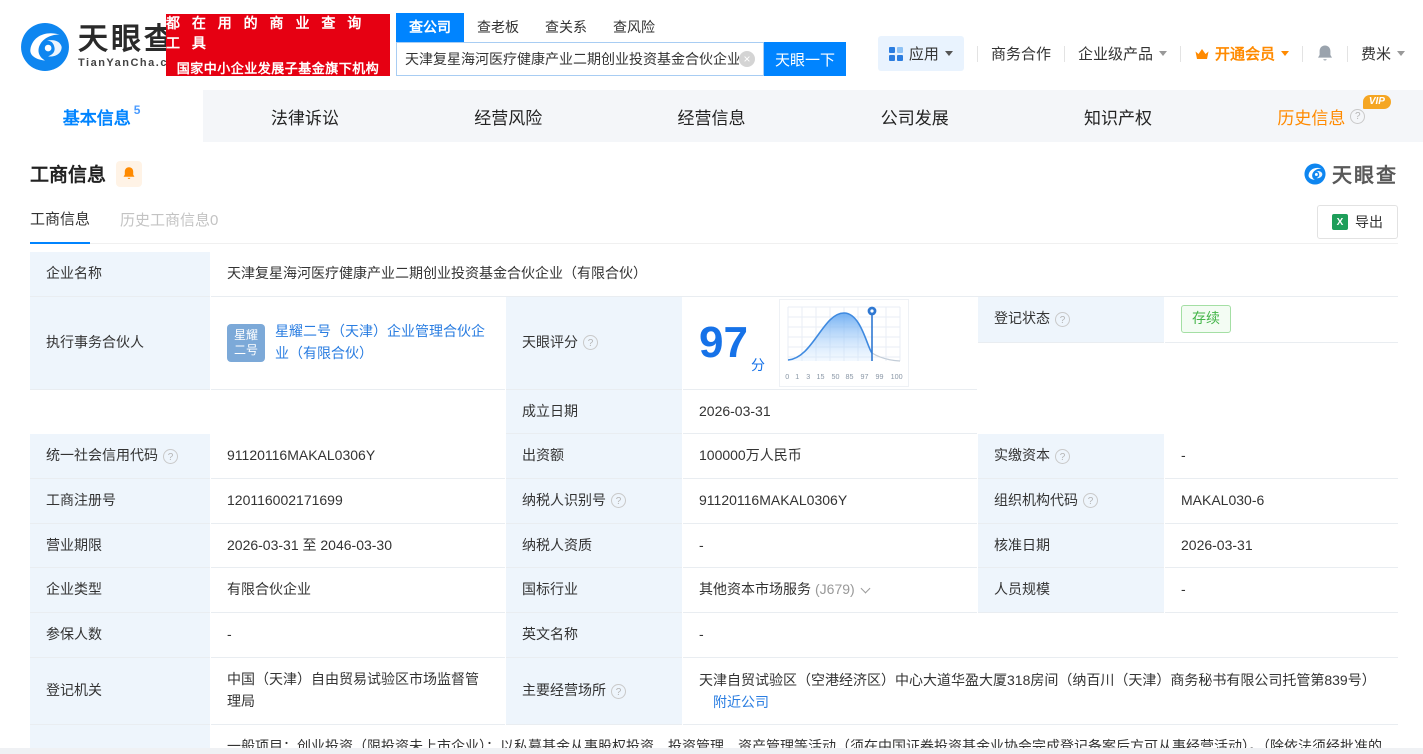  What do you see at coordinates (914, 116) in the screenshot?
I see `tab-company-development: 公司发展` at bounding box center [914, 116].